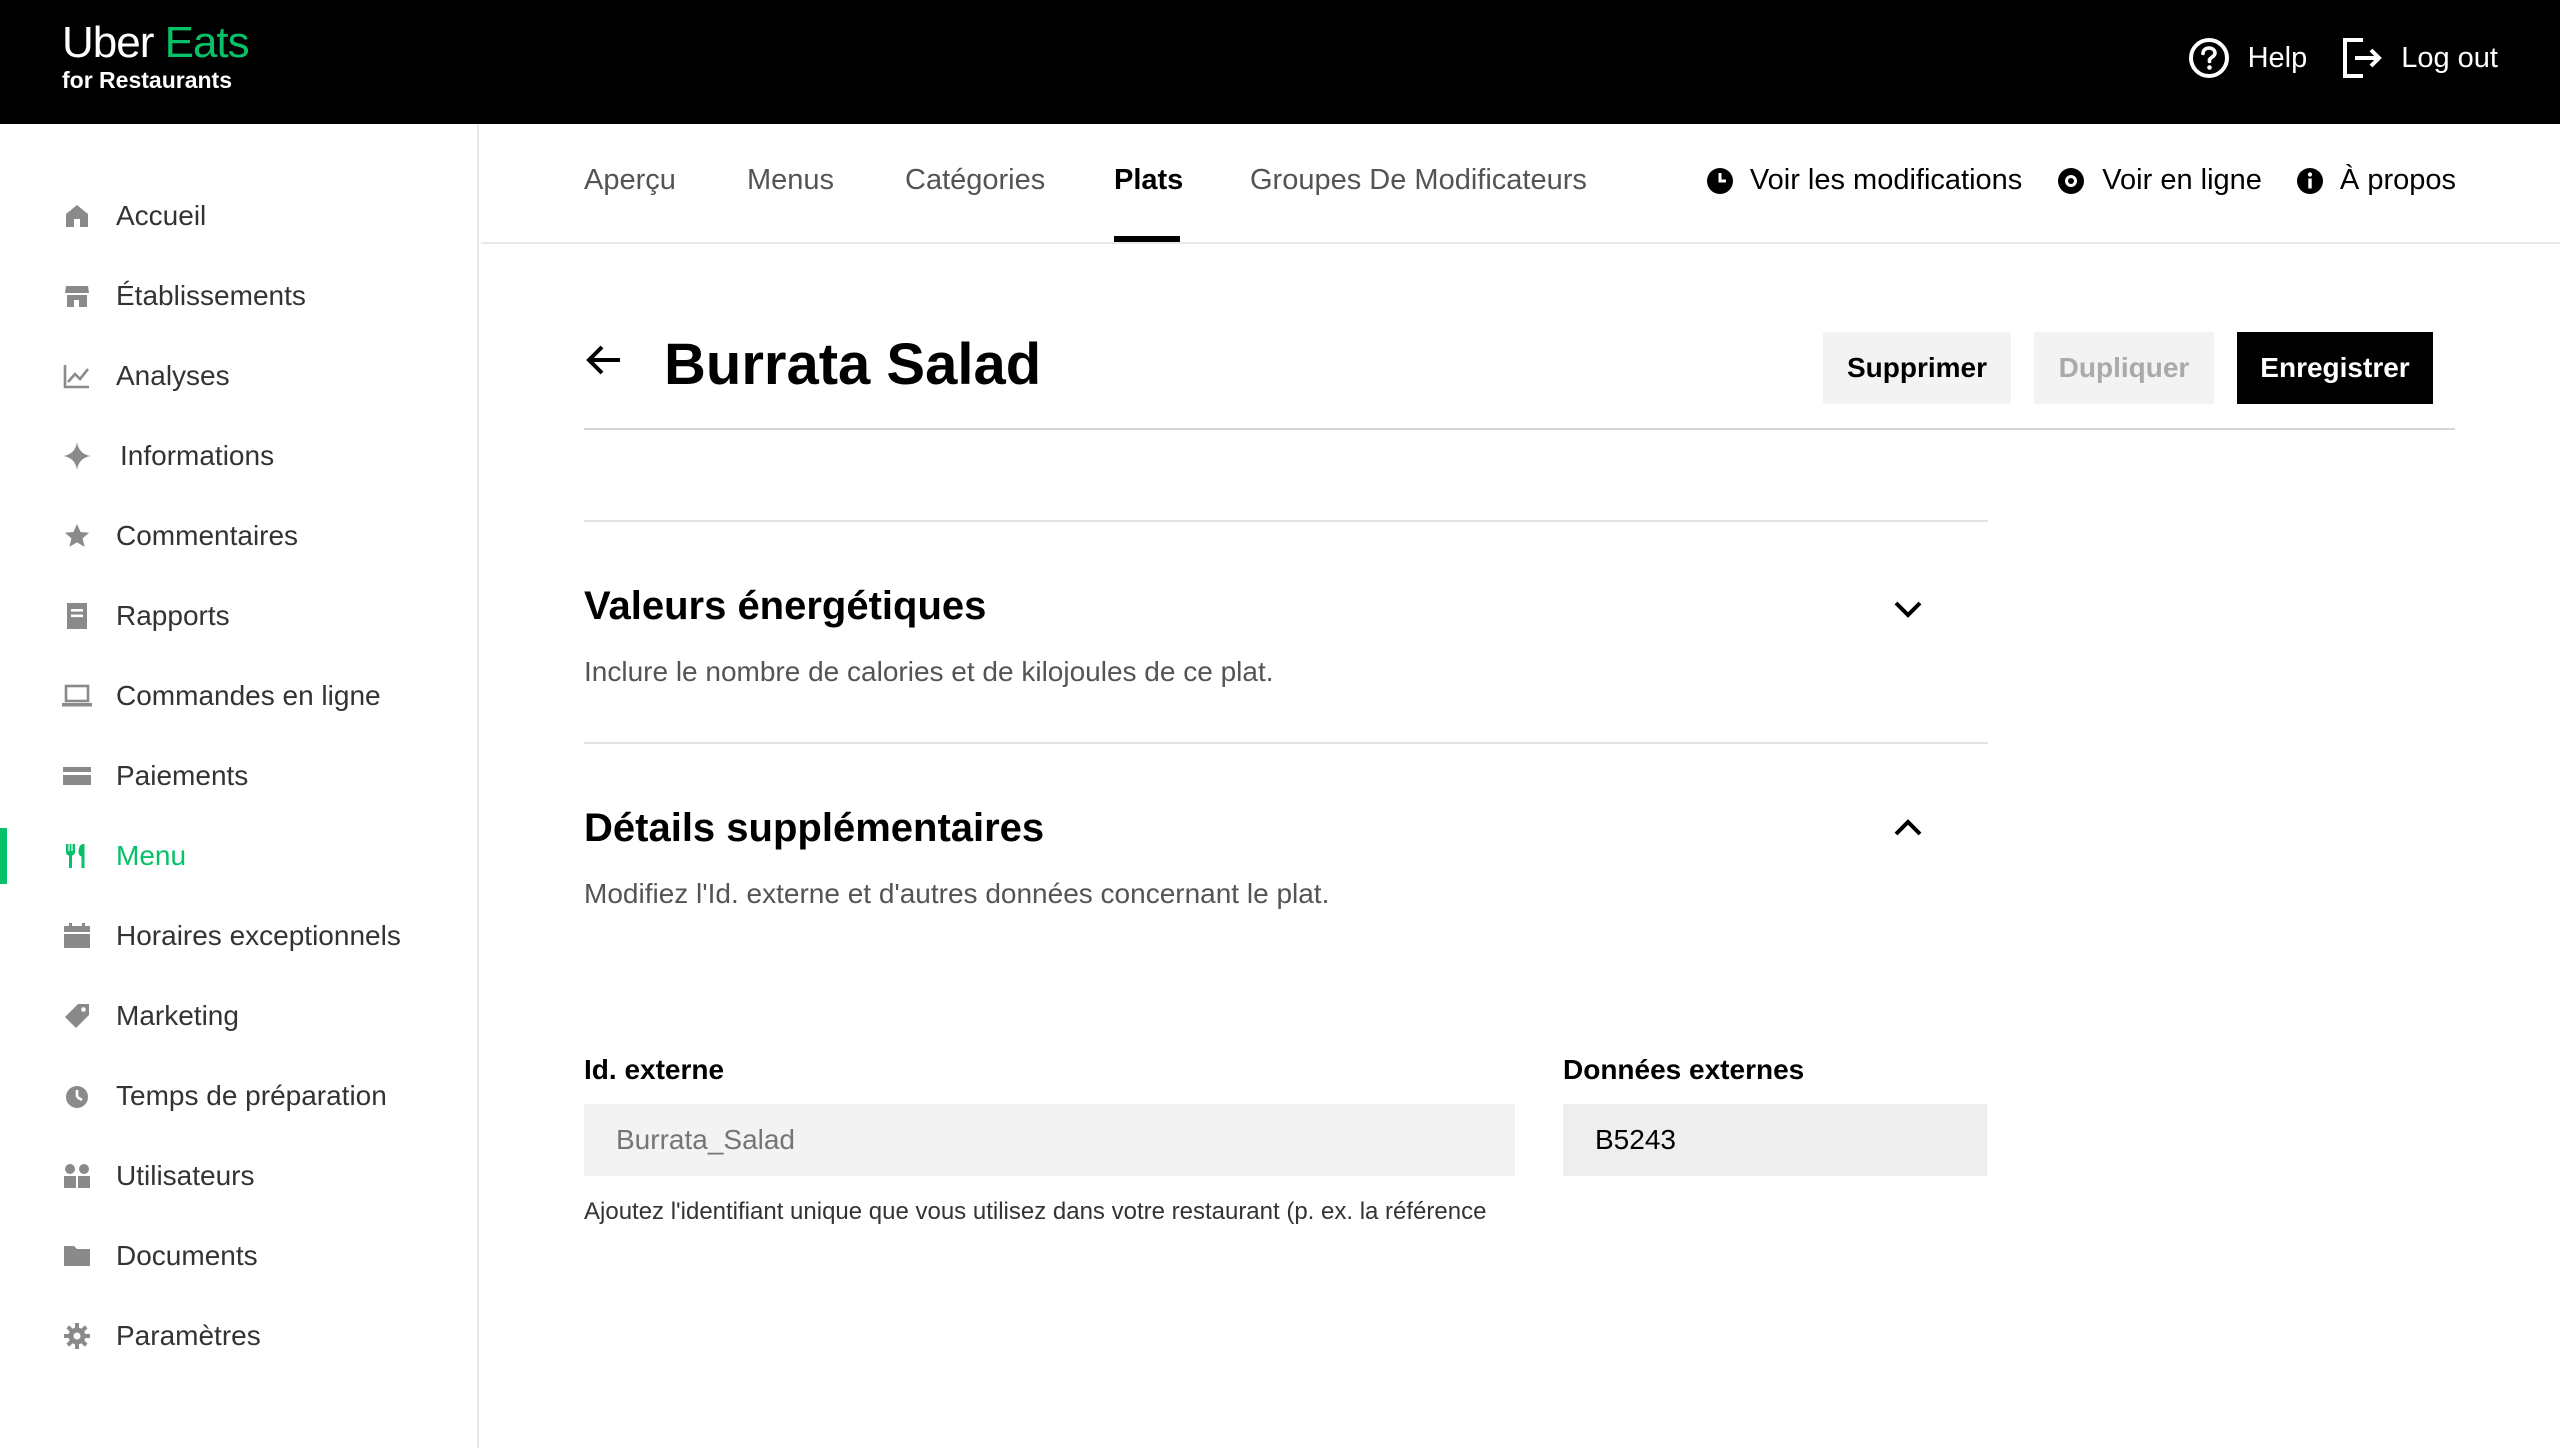 Image resolution: width=2560 pixels, height=1448 pixels. I want to click on sidebar-item-etablissements: Établissements, so click(238, 296).